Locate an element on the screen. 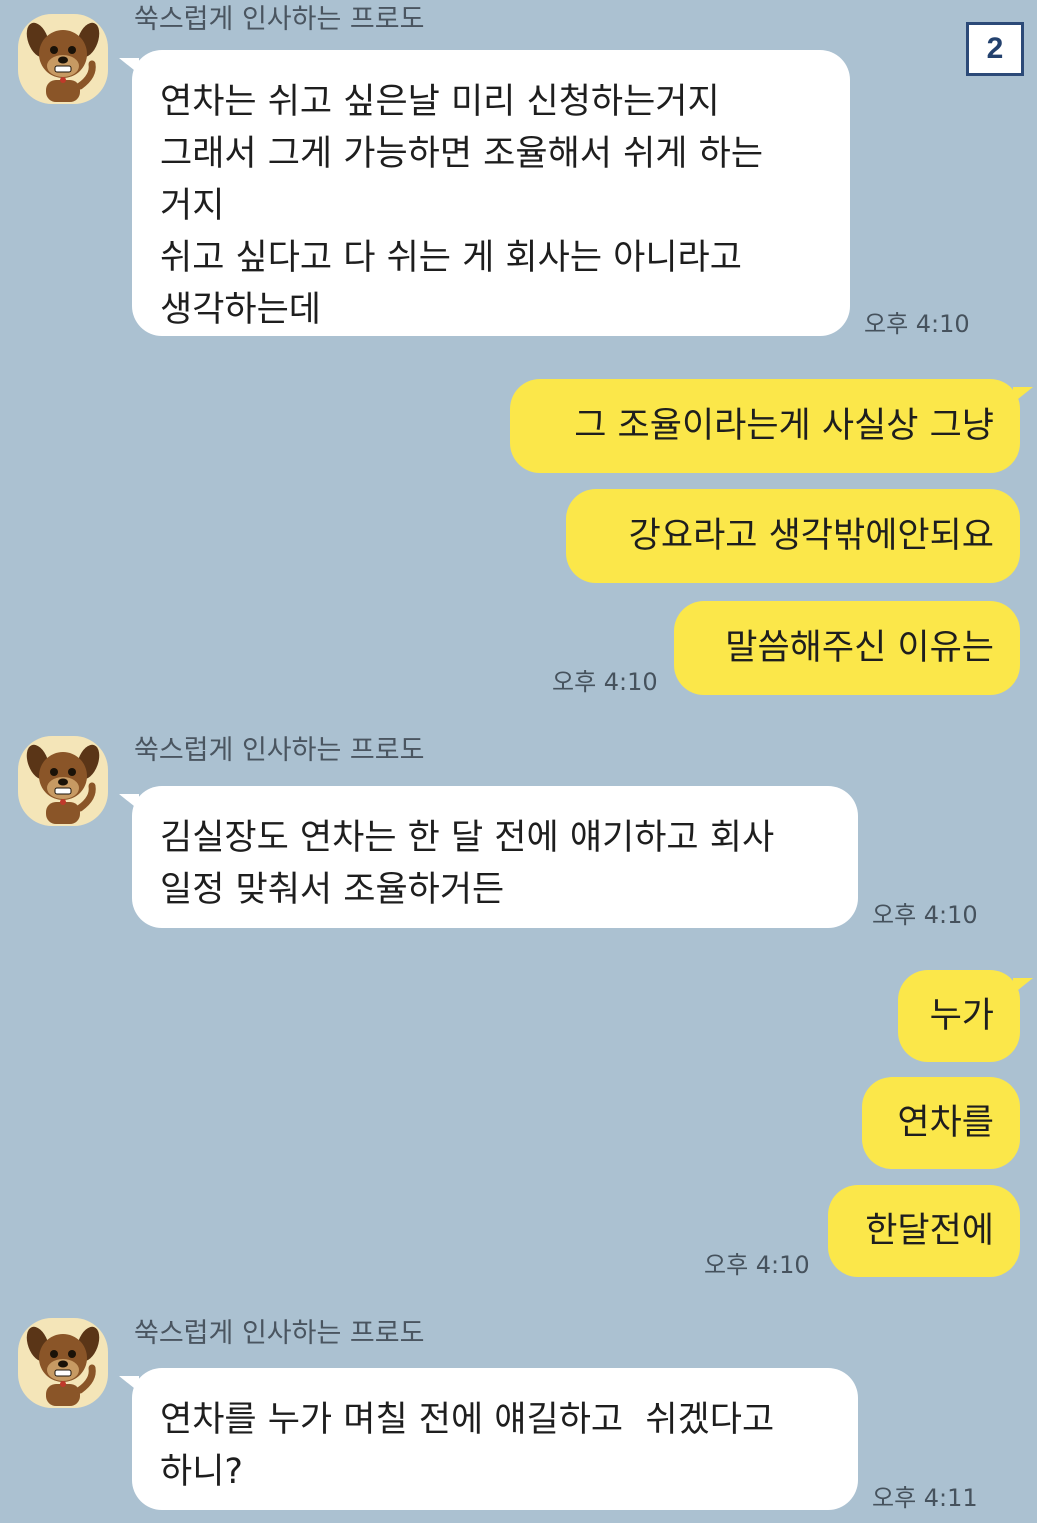 The image size is (1037, 1523). outgoing-message-bubble: 그 조율이라는게 사실상 그냥 is located at coordinates (771, 426).